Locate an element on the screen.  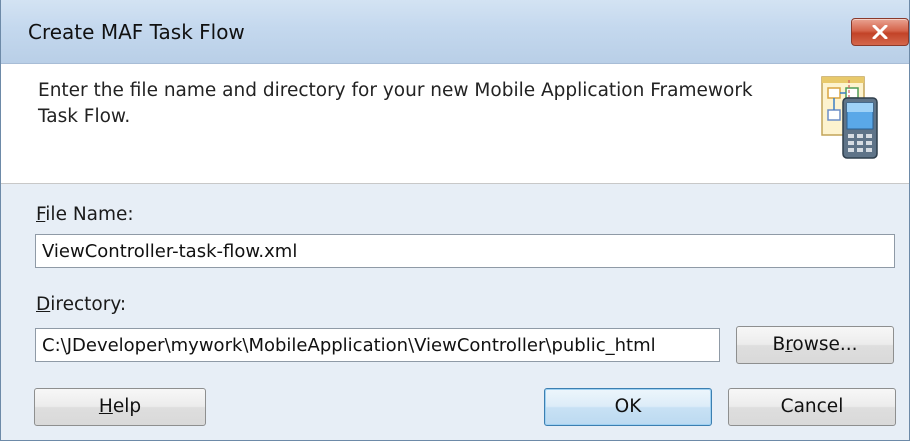
close-button is located at coordinates (880, 32).